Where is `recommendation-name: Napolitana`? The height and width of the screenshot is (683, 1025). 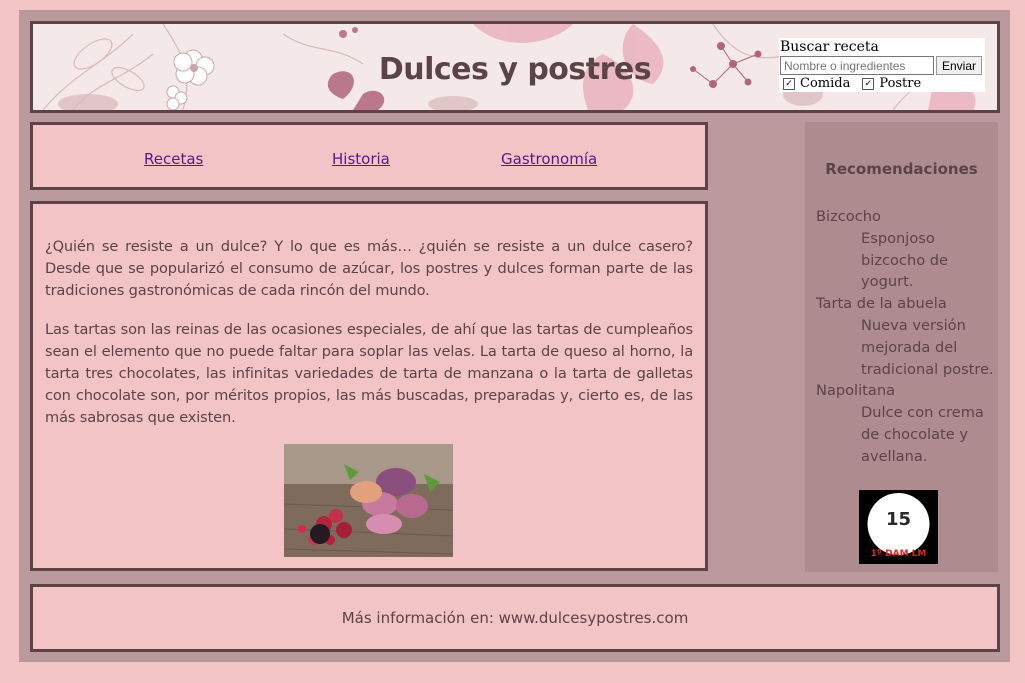
recommendation-name: Napolitana is located at coordinates (856, 391).